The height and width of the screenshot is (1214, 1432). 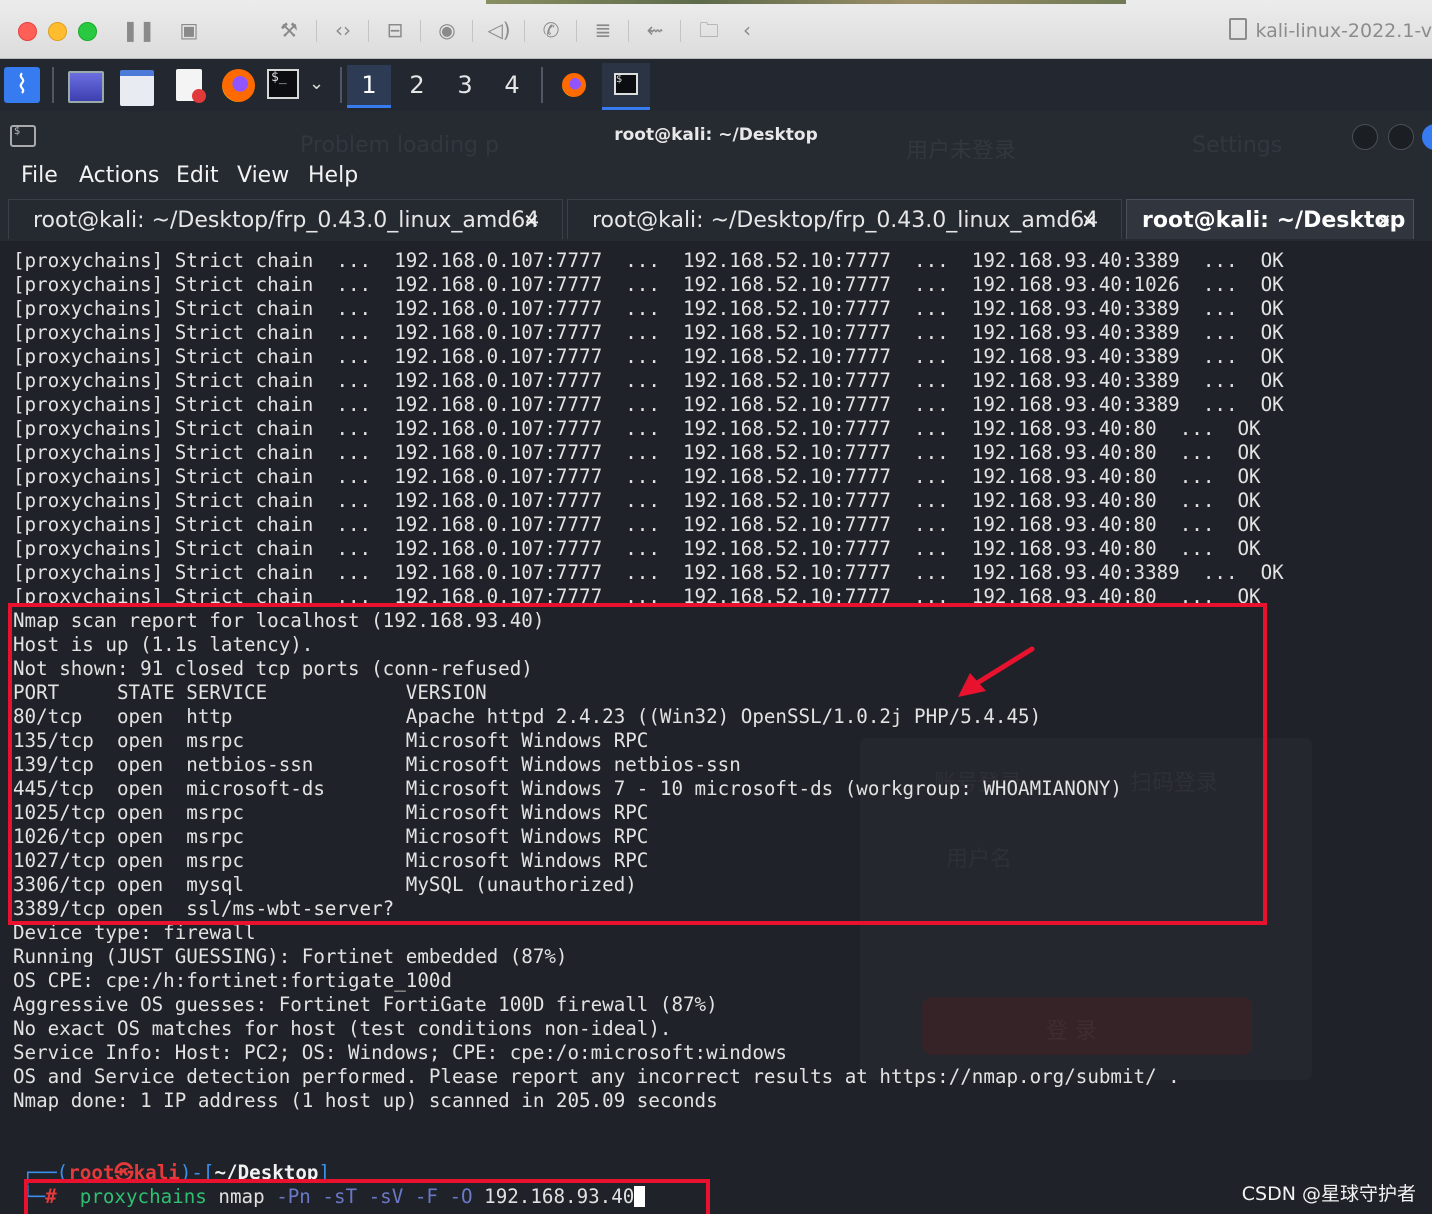 I want to click on chevron-down-icon: ⌄, so click(x=316, y=83).